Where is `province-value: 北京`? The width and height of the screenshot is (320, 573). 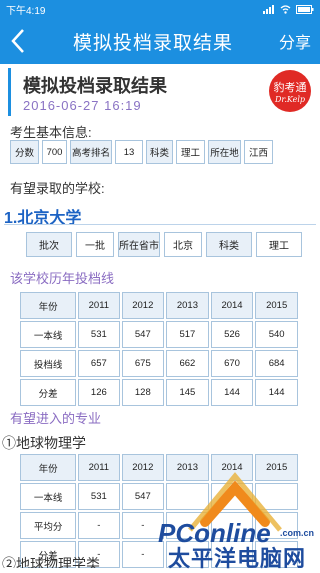
province-value: 北京 is located at coordinates (183, 244).